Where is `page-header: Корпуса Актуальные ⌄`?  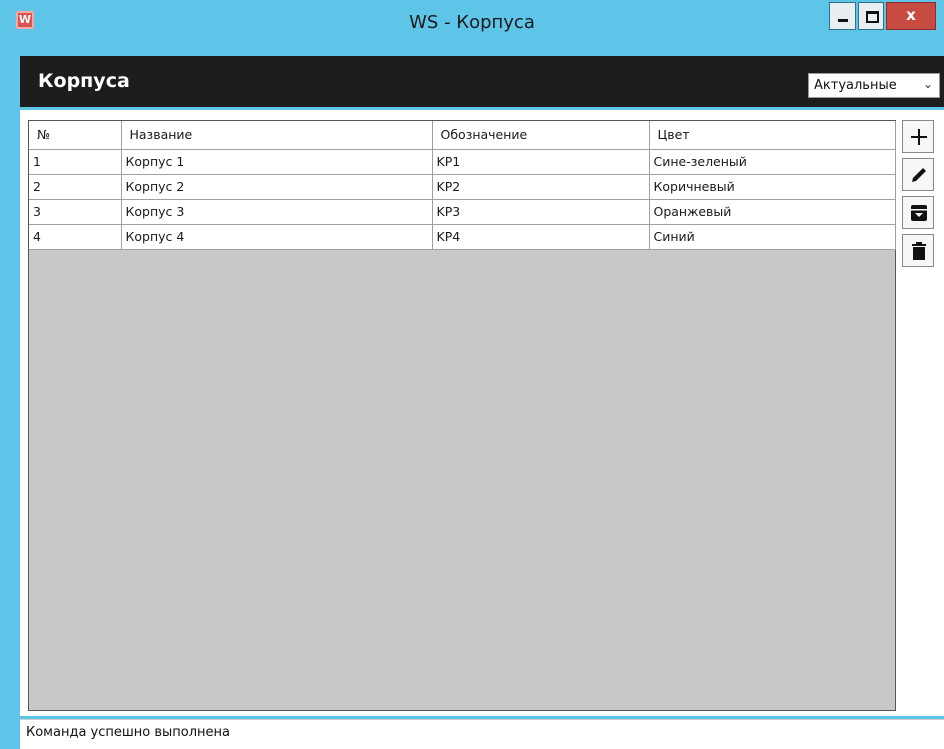
page-header: Корпуса Актуальные ⌄ is located at coordinates (482, 81).